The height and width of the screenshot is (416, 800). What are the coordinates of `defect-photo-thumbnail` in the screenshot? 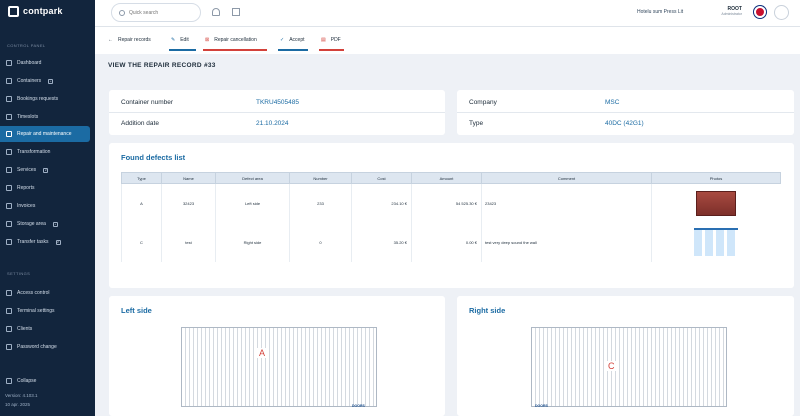 It's located at (716, 203).